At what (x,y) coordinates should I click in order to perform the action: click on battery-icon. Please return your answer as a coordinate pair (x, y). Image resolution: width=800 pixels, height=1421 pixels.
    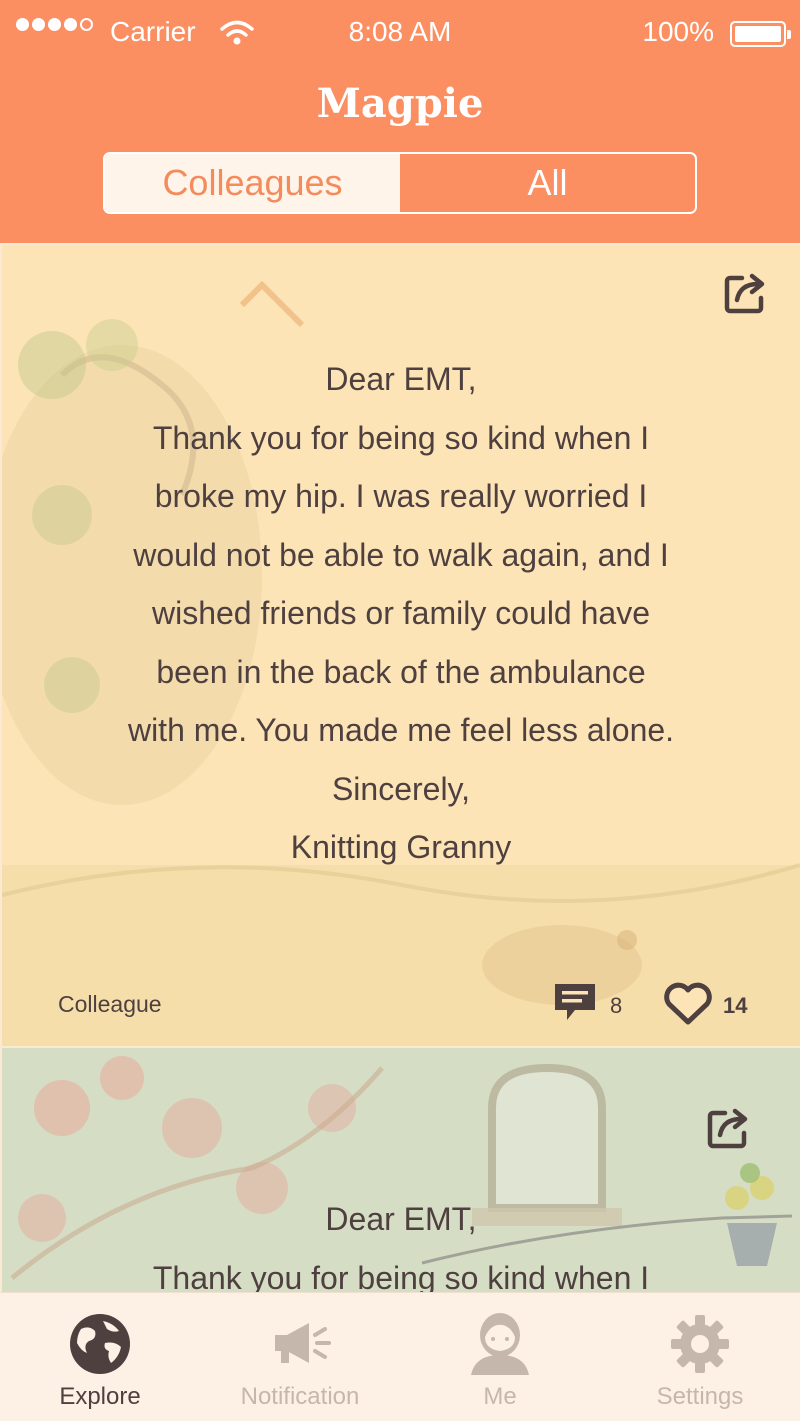
    Looking at the image, I should click on (760, 34).